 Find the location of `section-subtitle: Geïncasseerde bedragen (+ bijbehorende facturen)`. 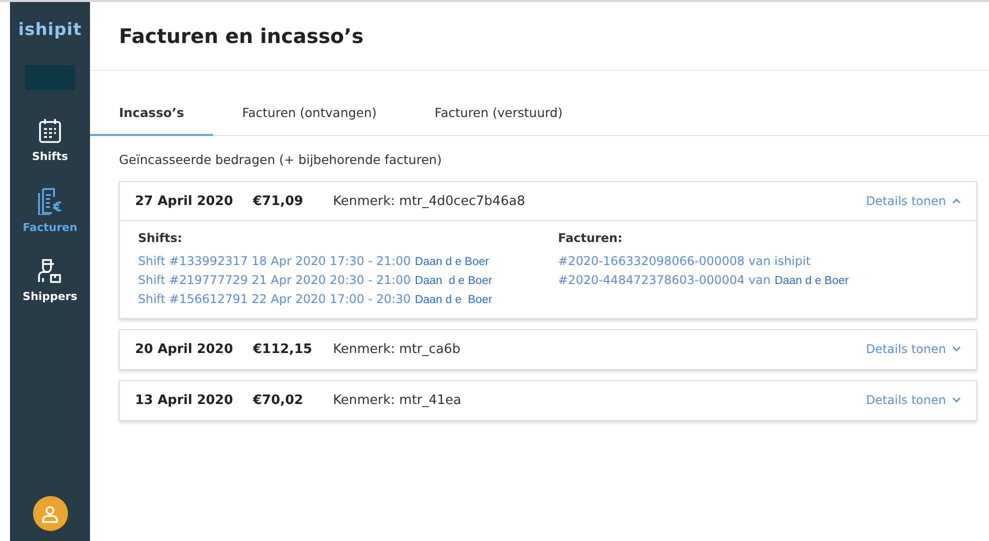

section-subtitle: Geïncasseerde bedragen (+ bijbehorende facturen) is located at coordinates (281, 159).